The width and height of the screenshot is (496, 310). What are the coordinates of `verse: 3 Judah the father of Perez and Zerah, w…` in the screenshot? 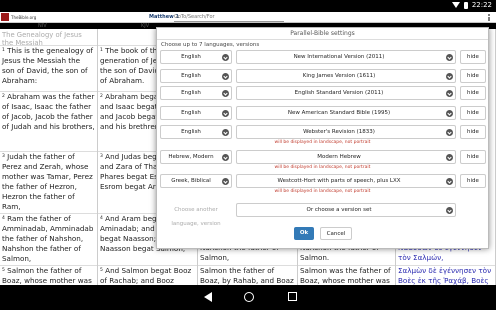 It's located at (48, 181).